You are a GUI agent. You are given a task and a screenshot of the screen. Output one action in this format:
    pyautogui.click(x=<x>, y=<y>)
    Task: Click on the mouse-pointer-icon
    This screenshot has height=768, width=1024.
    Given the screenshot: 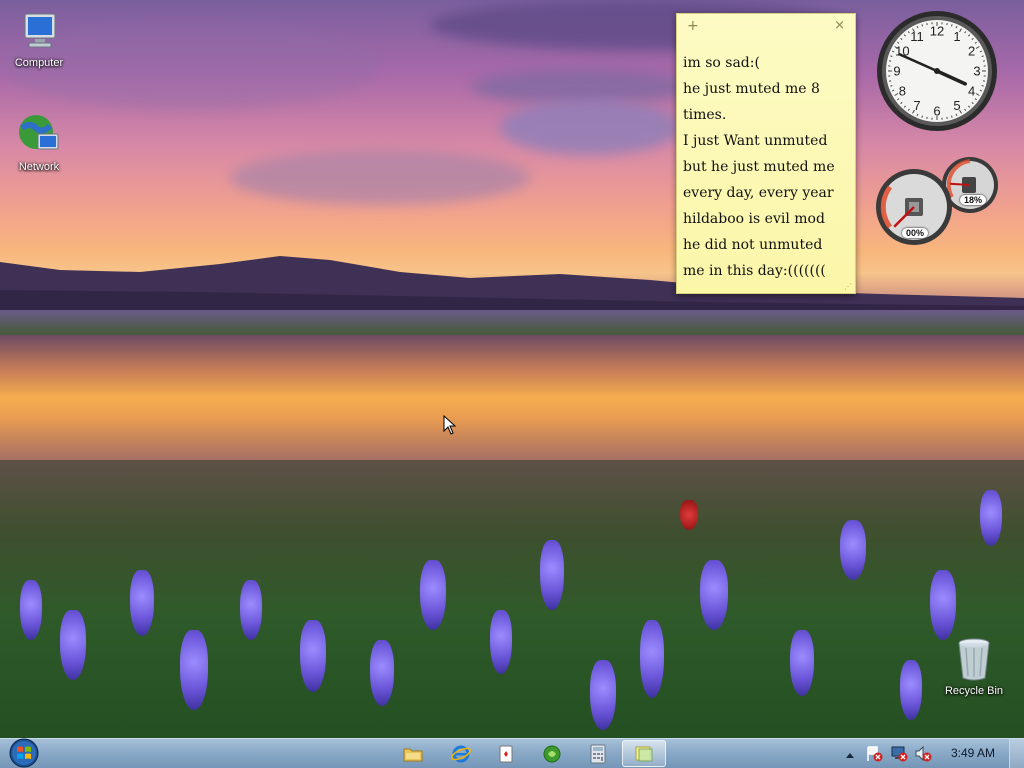 What is the action you would take?
    pyautogui.click(x=450, y=425)
    